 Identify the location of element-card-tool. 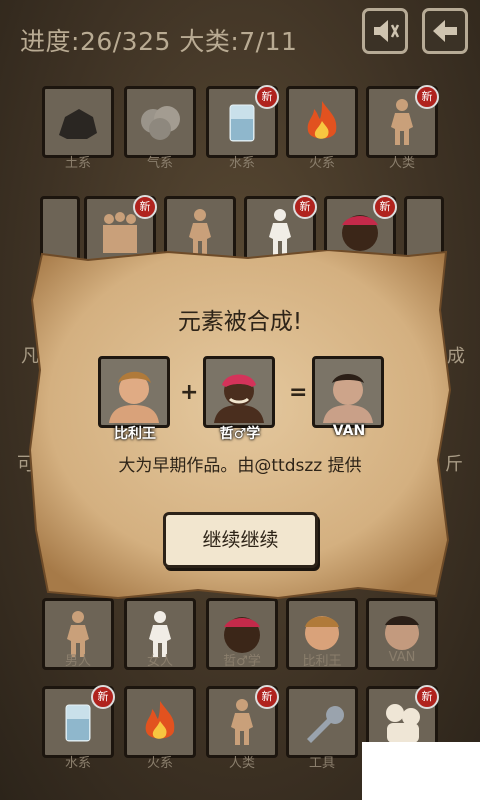
(322, 722).